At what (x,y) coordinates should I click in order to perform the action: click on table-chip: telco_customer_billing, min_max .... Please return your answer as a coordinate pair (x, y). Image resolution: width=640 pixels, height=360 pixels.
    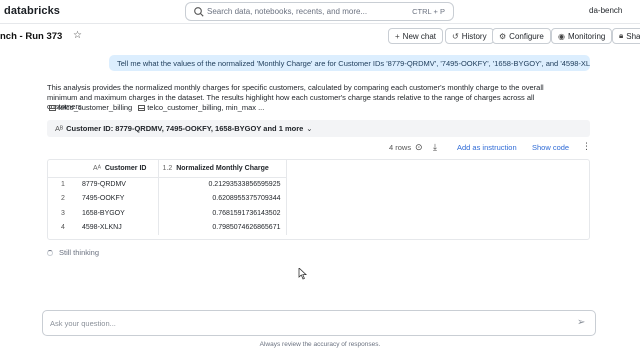
    Looking at the image, I should click on (201, 107).